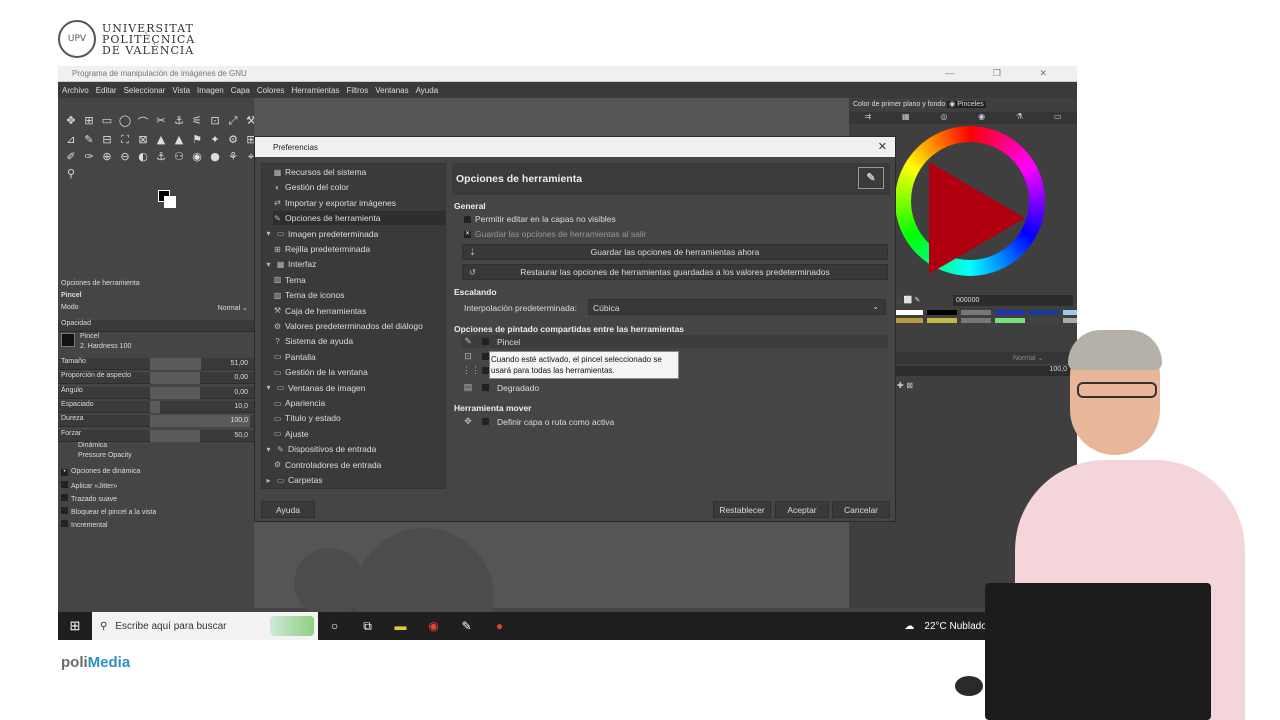  Describe the element at coordinates (433, 626) in the screenshot. I see `chrome-icon: ◉` at that location.